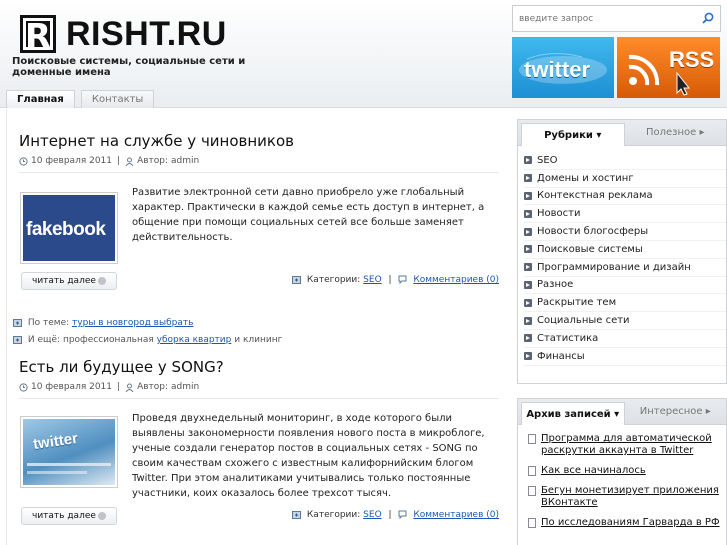 The width and height of the screenshot is (727, 545). What do you see at coordinates (630, 523) in the screenshot?
I see `archive-link: По исследованиям Гарварда в РФ` at bounding box center [630, 523].